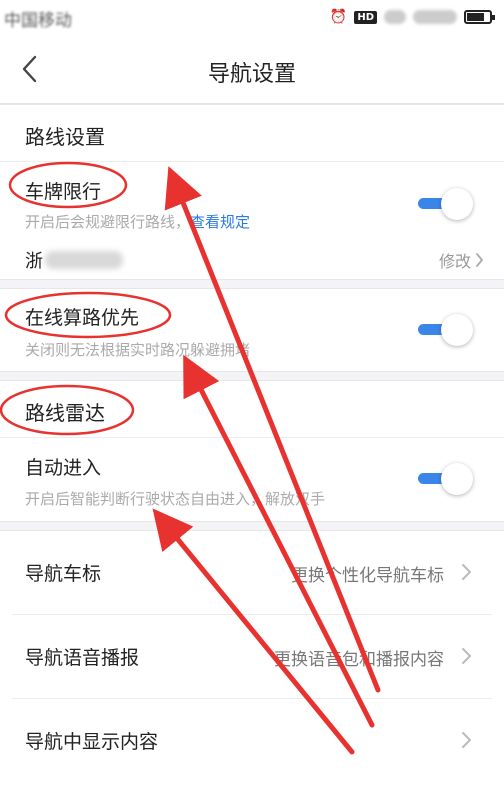 The image size is (504, 789). Describe the element at coordinates (365, 17) in the screenshot. I see `hd-badge: HD` at that location.